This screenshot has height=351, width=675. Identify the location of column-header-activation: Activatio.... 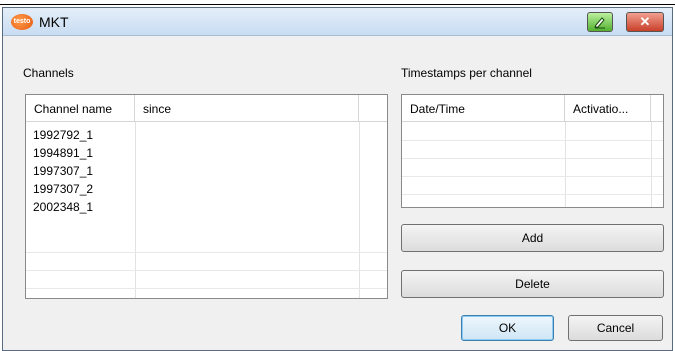
(608, 108).